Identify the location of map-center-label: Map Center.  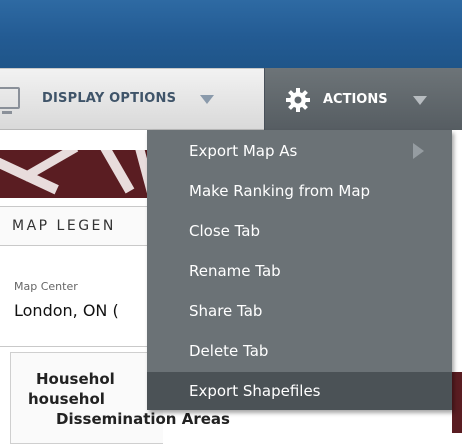
(46, 286).